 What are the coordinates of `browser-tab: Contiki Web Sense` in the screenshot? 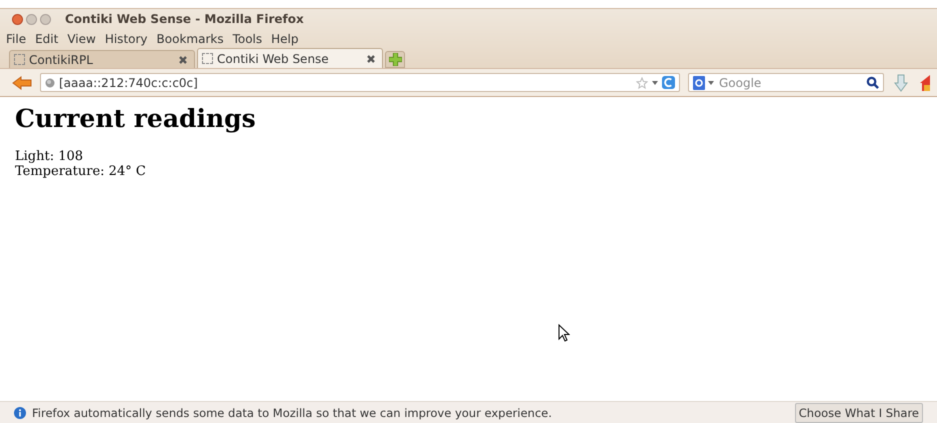 It's located at (290, 58).